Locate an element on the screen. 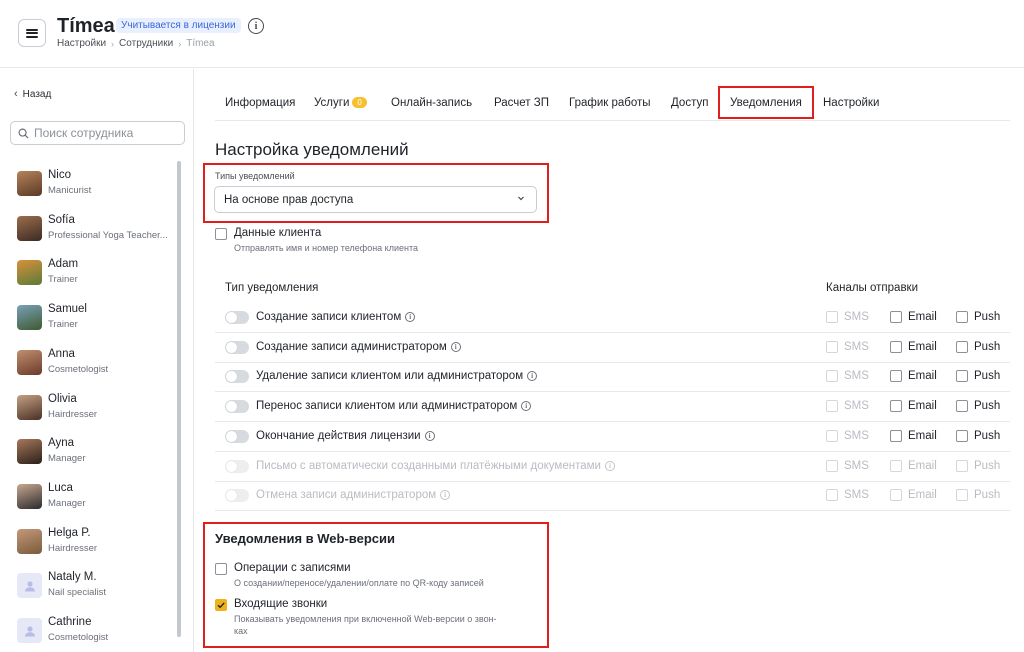 Image resolution: width=1024 pixels, height=652 pixels. breadcrumb-settings: Настройки is located at coordinates (81, 43).